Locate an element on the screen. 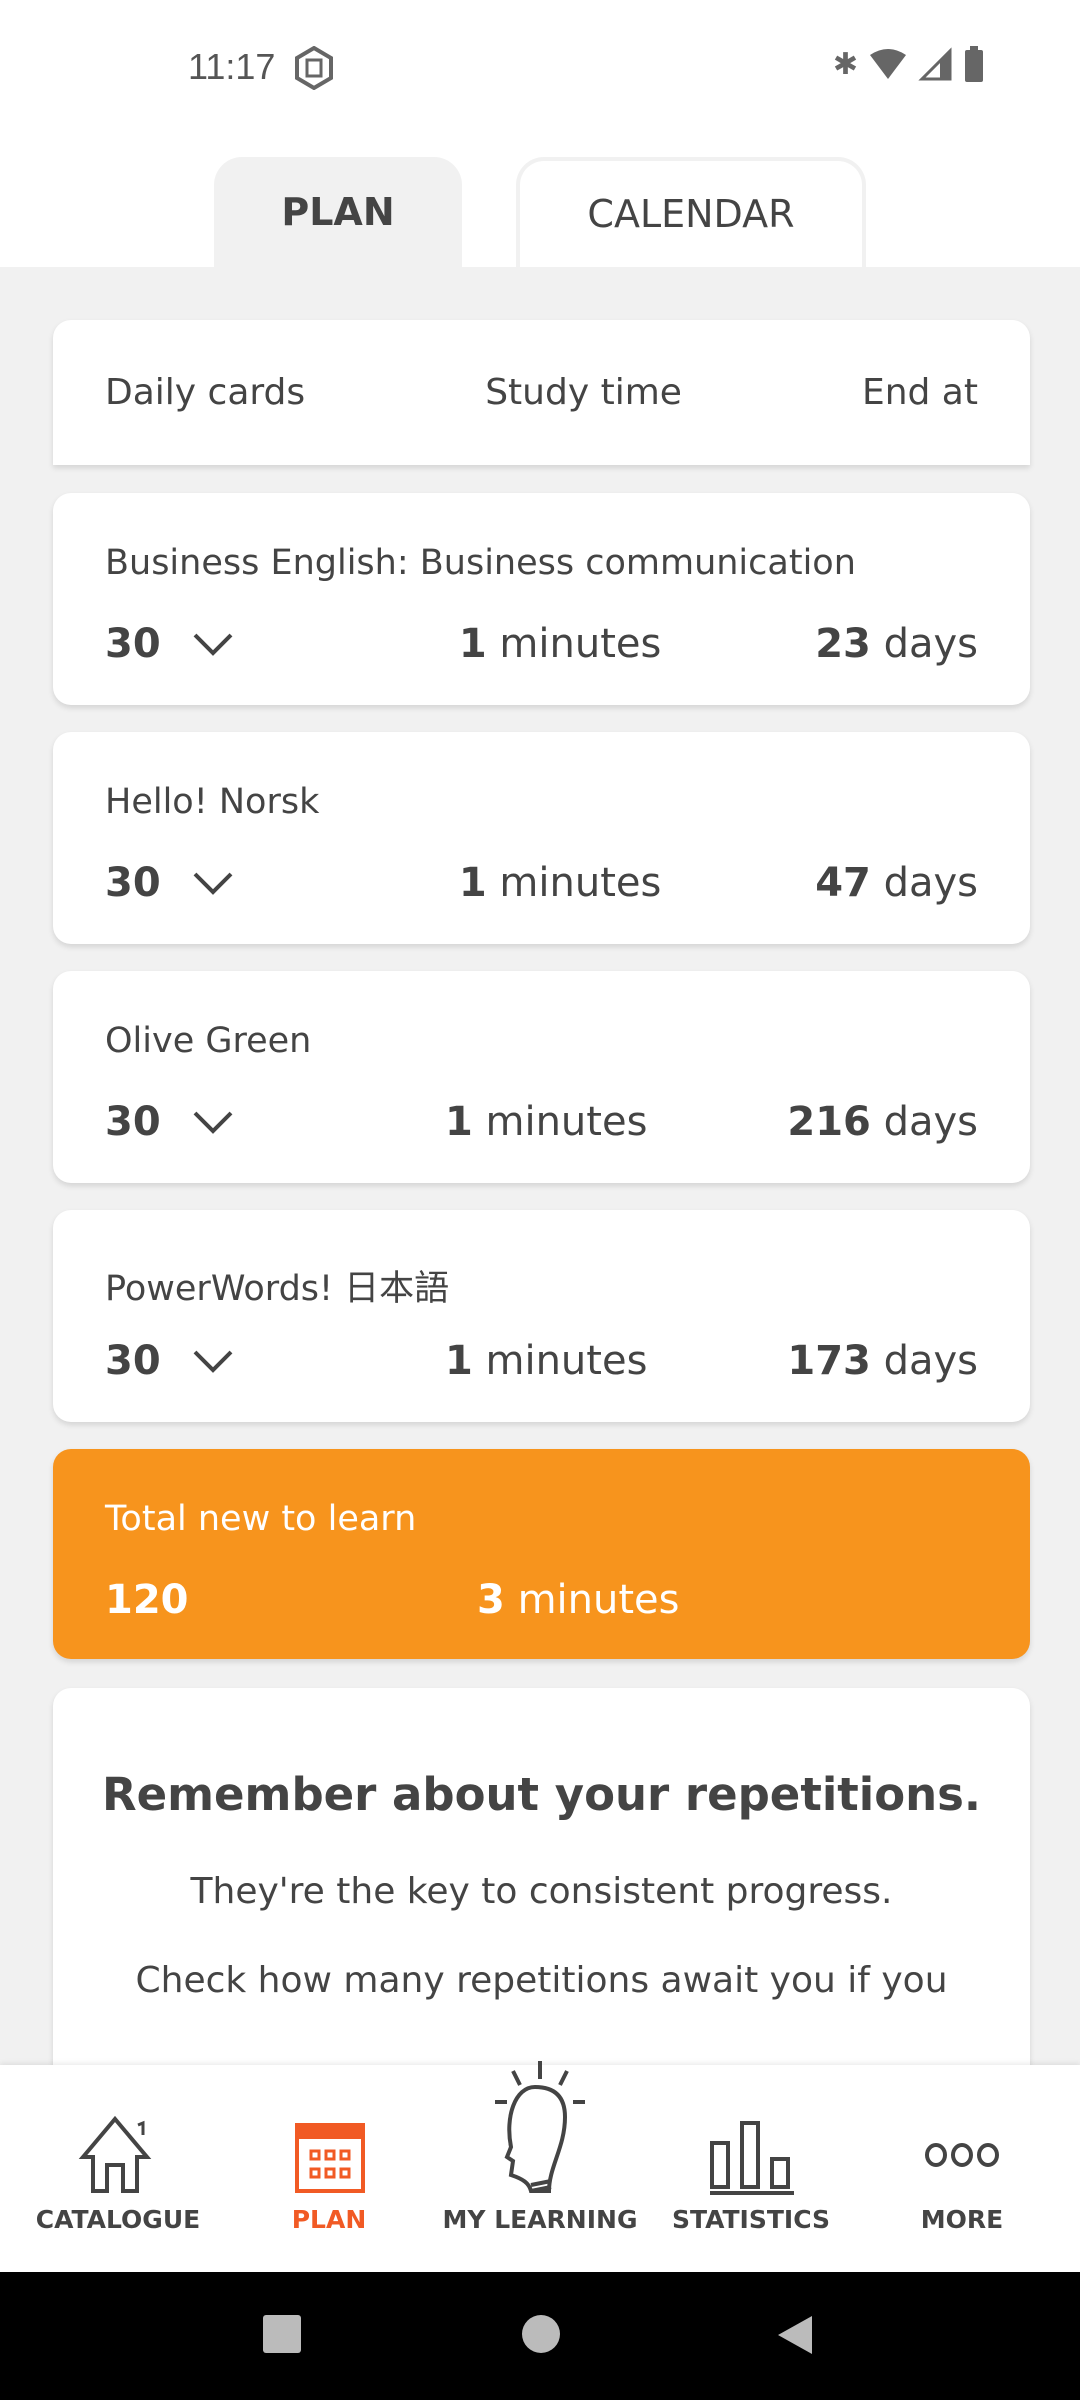 Image resolution: width=1080 pixels, height=2400 pixels. nav-my-learning: MY LEARNING is located at coordinates (540, 2166).